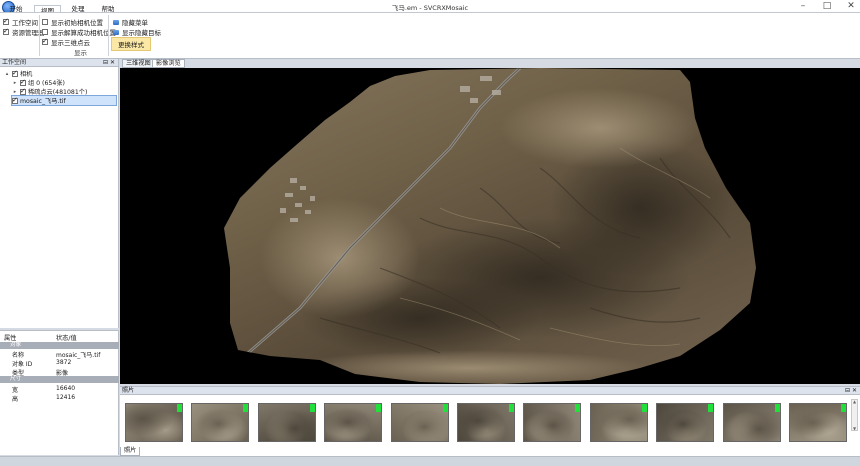 Image resolution: width=860 pixels, height=466 pixels. I want to click on property-row: 名称 mosaic_飞马.tif, so click(59, 354).